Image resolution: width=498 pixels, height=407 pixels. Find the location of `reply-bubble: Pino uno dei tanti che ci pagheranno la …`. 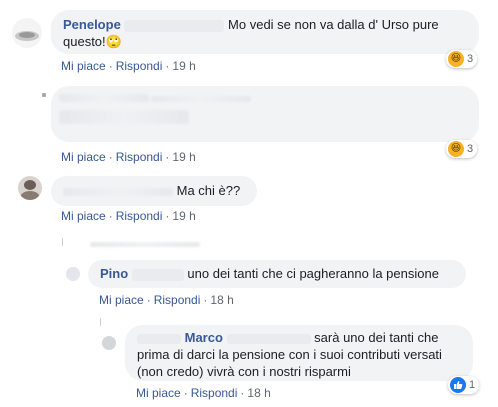

reply-bubble: Pino uno dei tanti che ci pagheranno la … is located at coordinates (277, 274).